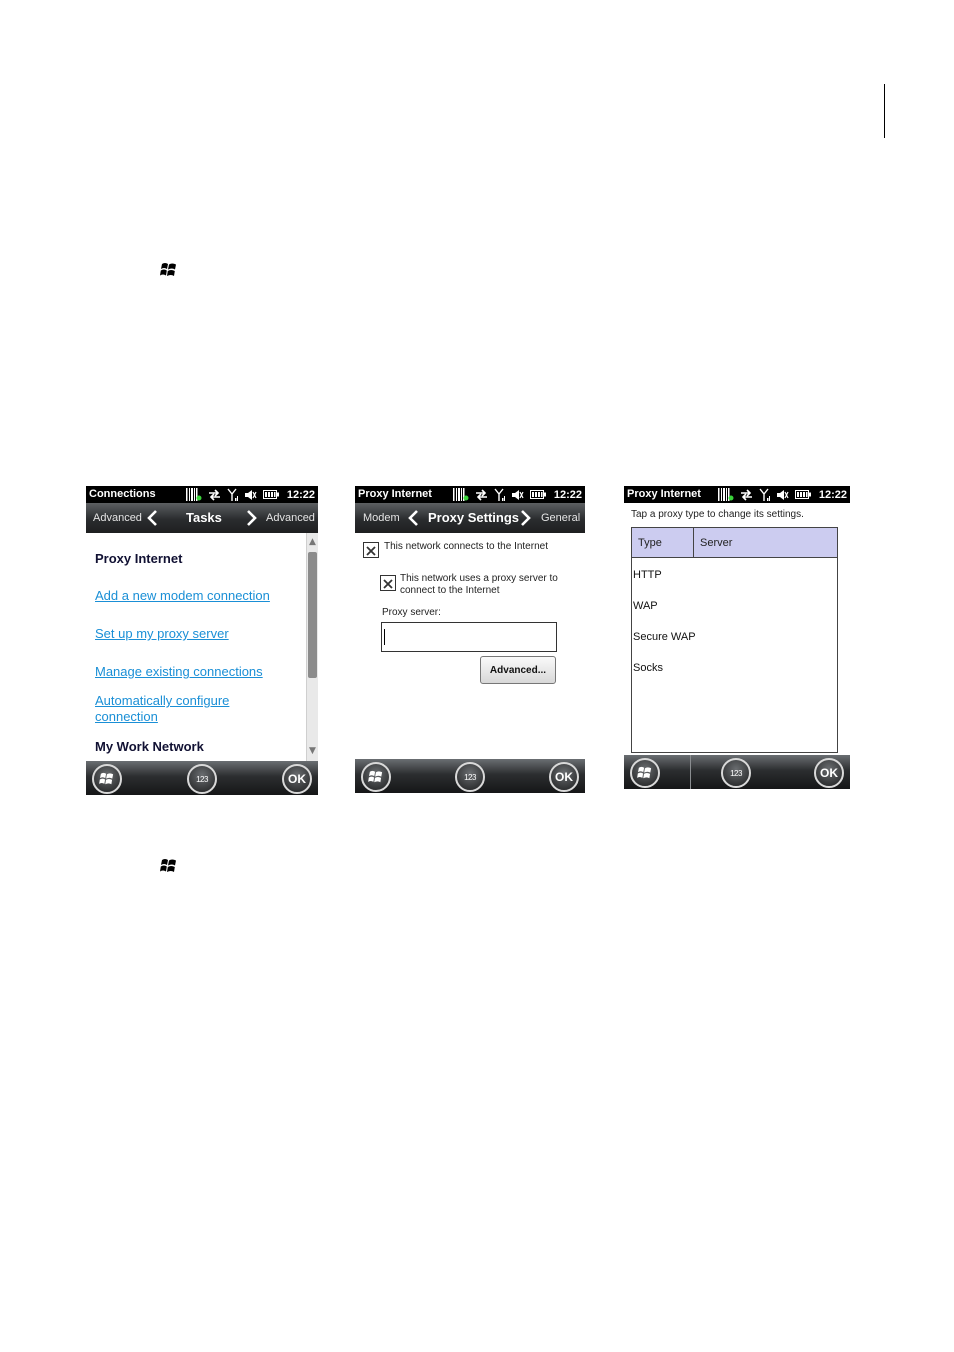 This screenshot has height=1352, width=954. Describe the element at coordinates (734, 640) in the screenshot. I see `proxy-type-table: Type Server HTTP WAP Secure WAP Socks` at that location.